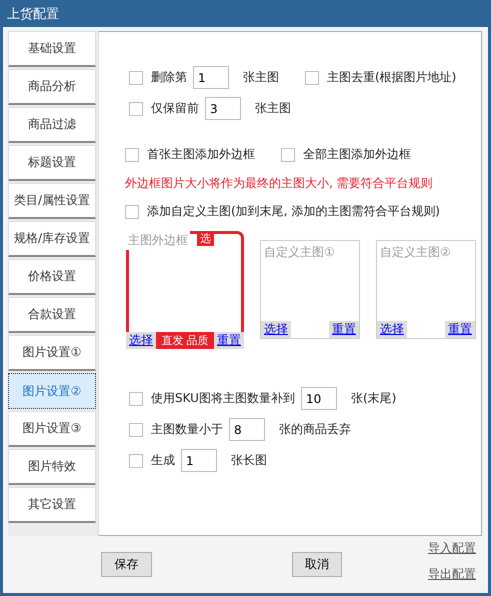  I want to click on option-label: 仅保留前, so click(175, 108).